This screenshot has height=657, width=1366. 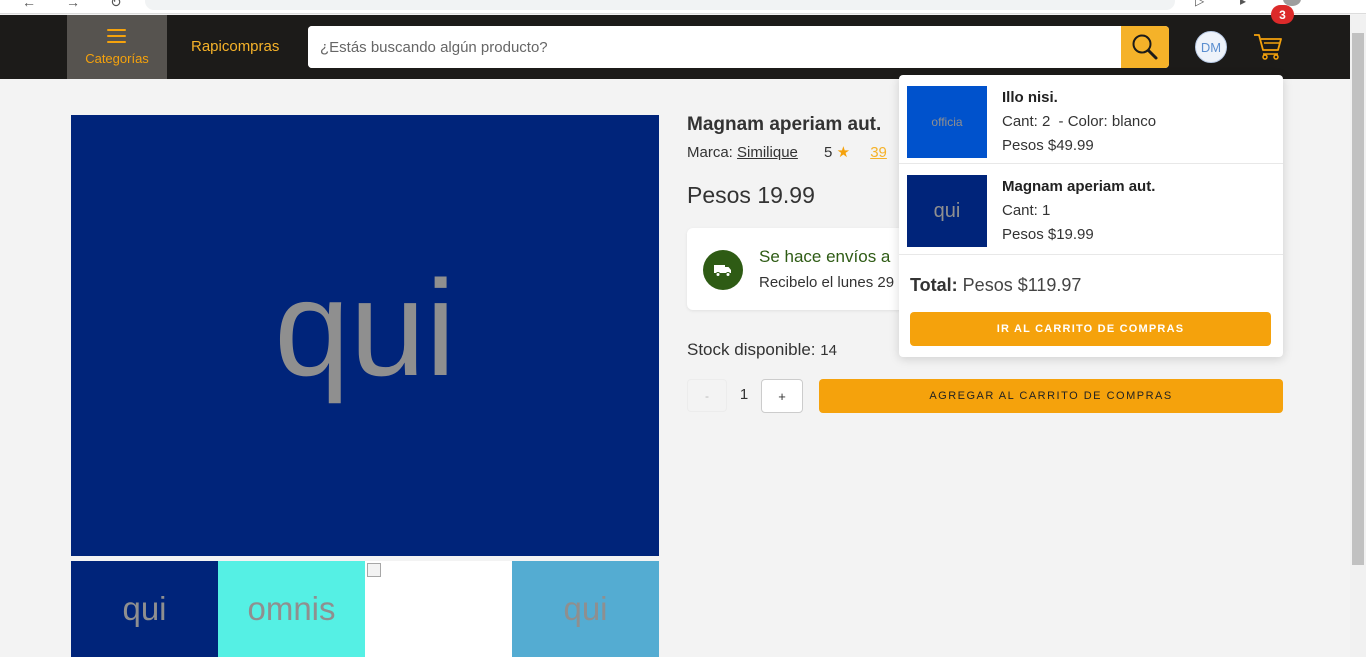 What do you see at coordinates (1048, 145) in the screenshot?
I see `cart-item-price: Pesos $49.99` at bounding box center [1048, 145].